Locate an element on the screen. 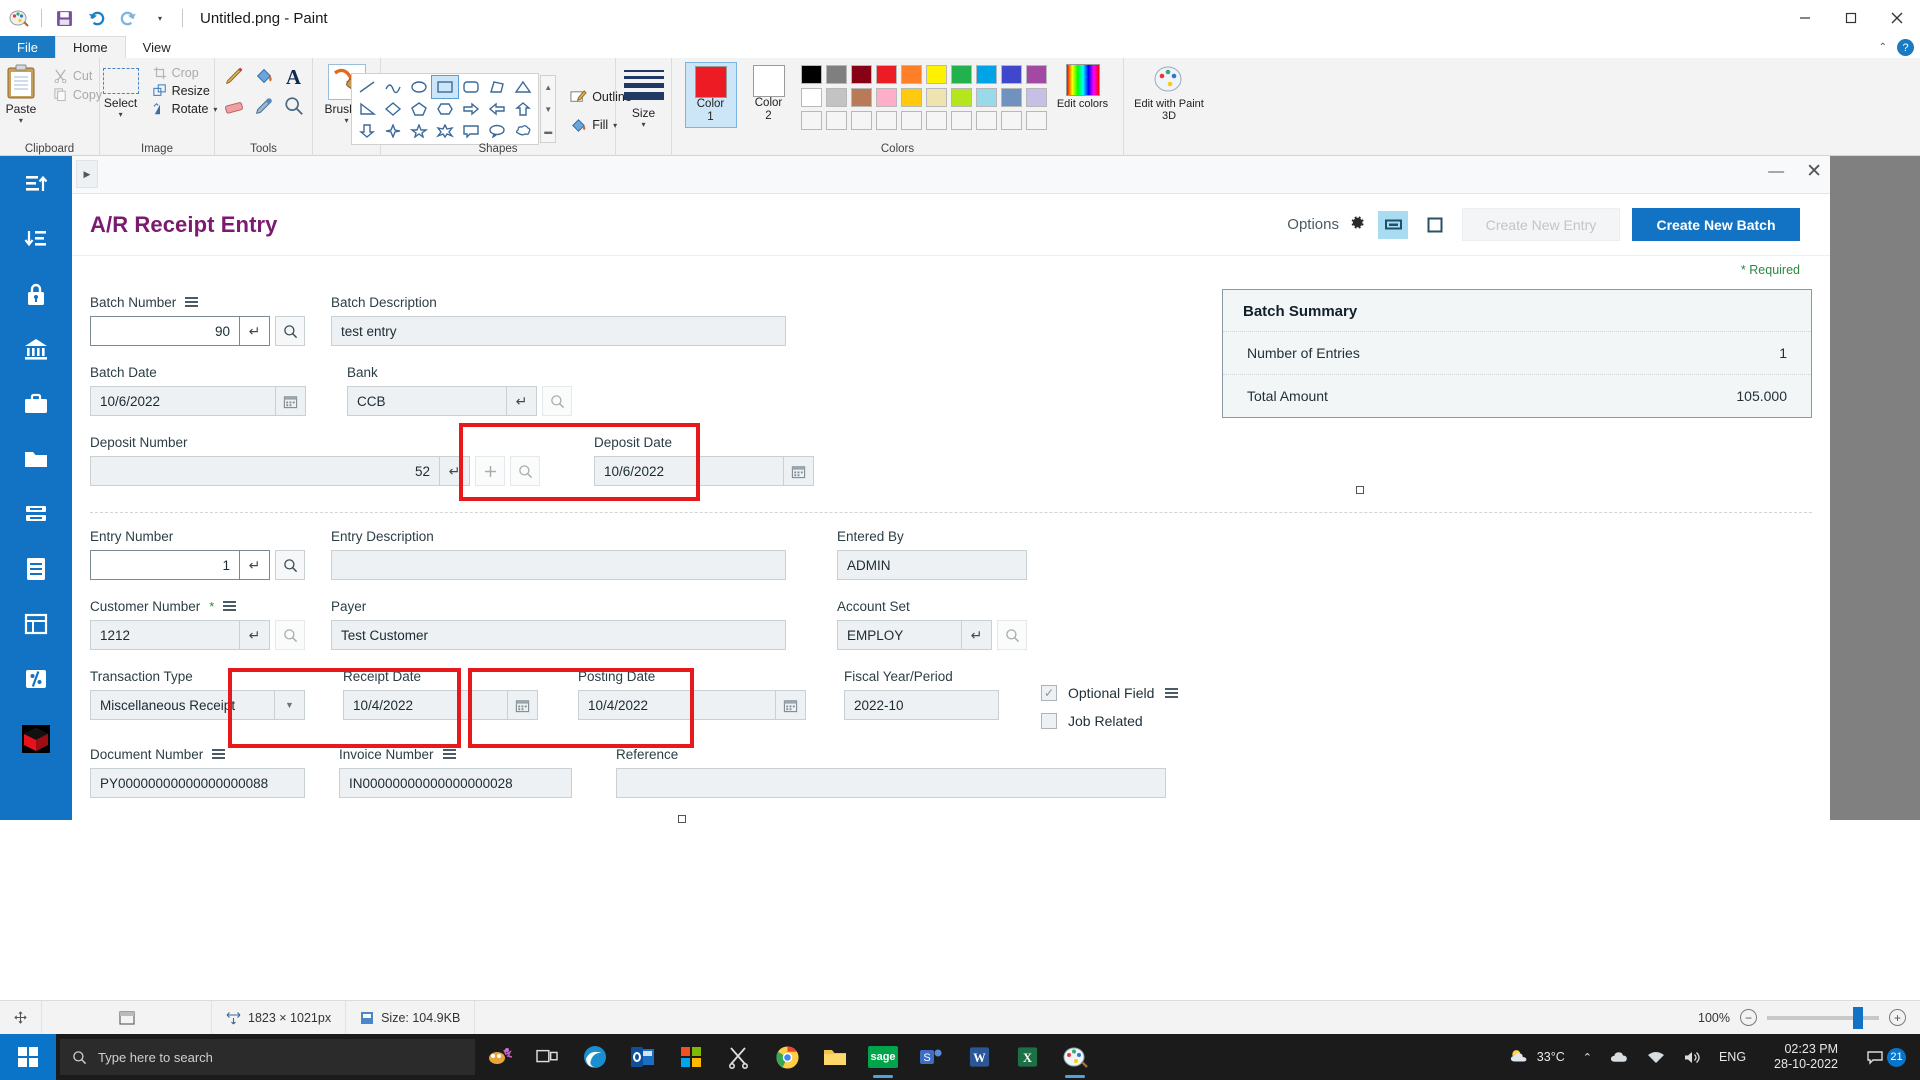  options-button: Options is located at coordinates (1326, 224).